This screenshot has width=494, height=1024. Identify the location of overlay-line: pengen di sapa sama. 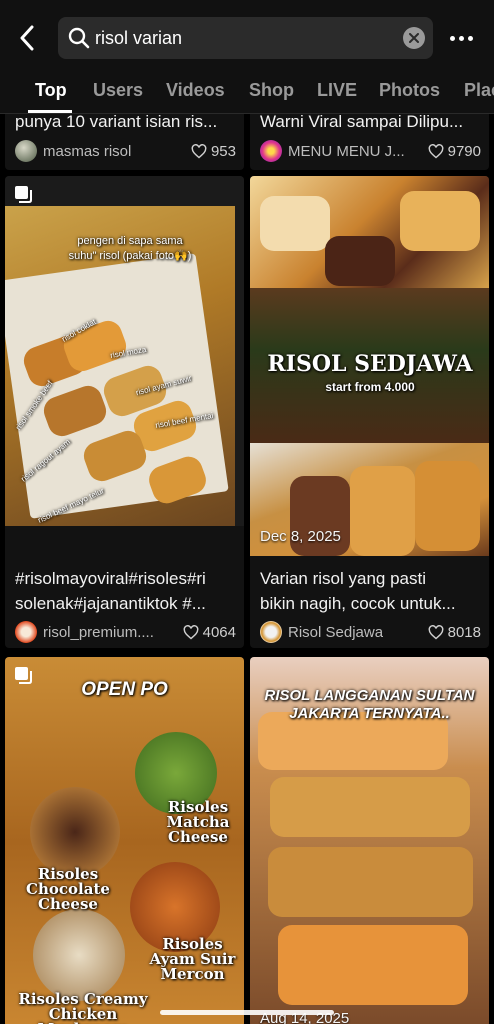
(130, 241).